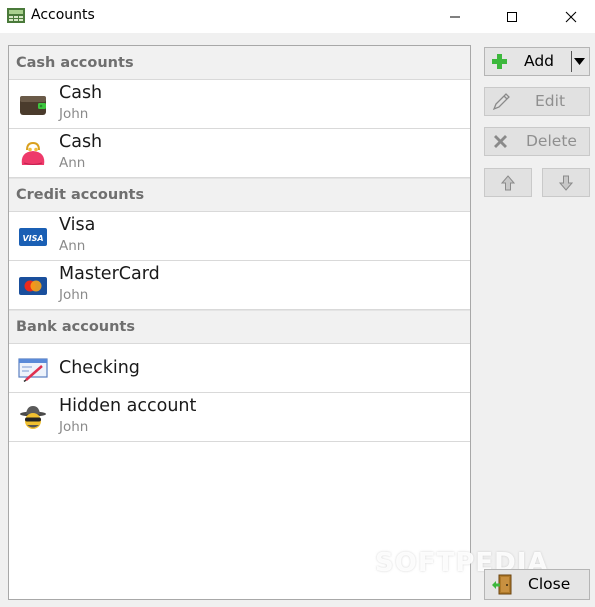  What do you see at coordinates (537, 61) in the screenshot?
I see `add-button: Add` at bounding box center [537, 61].